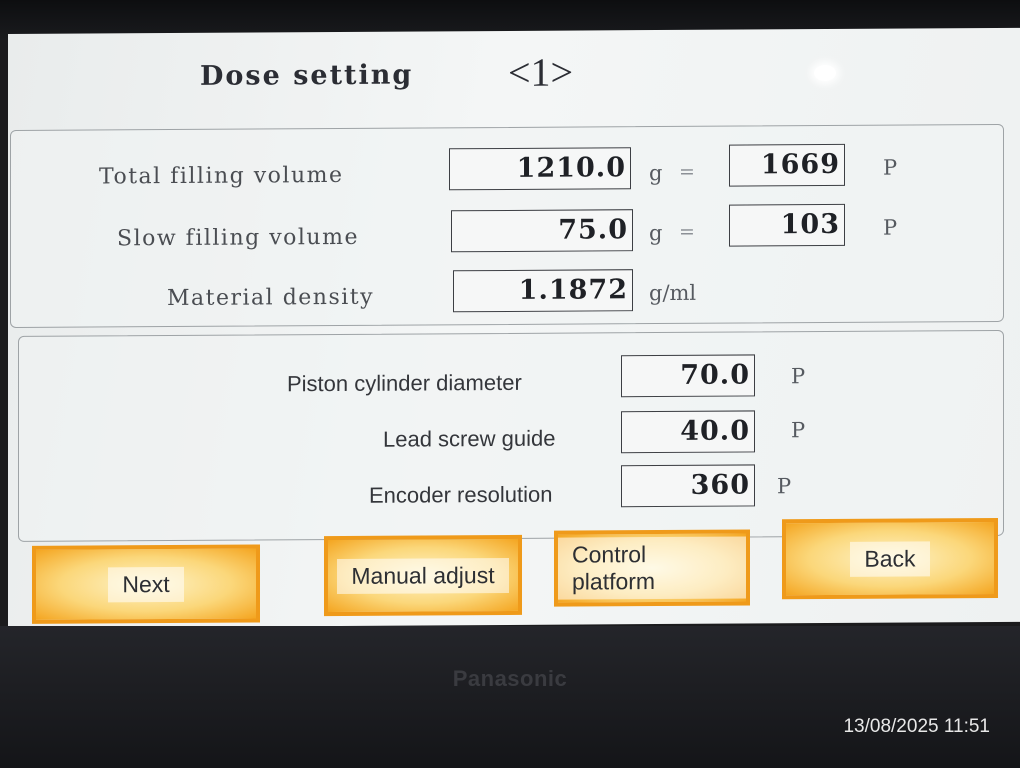 The width and height of the screenshot is (1020, 768). I want to click on total-filling-volume-label: Total filling volume, so click(221, 176).